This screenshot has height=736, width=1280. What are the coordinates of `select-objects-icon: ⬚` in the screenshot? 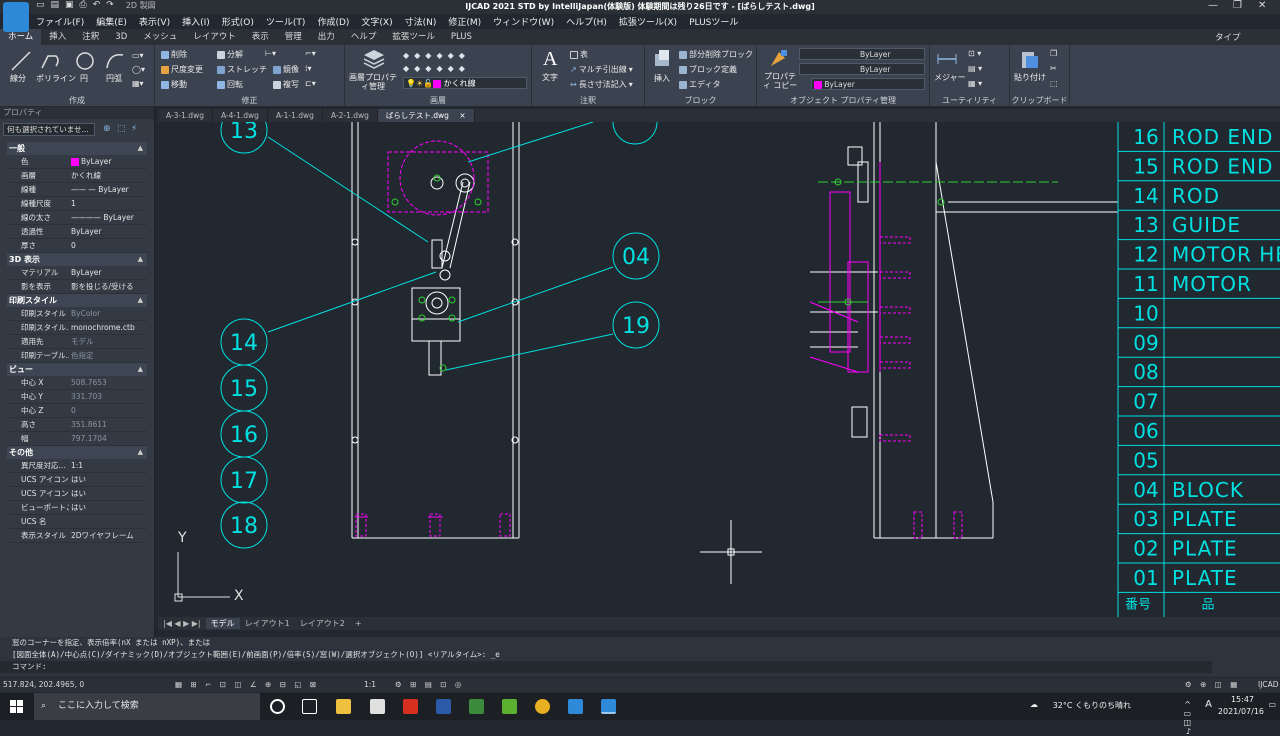 It's located at (121, 129).